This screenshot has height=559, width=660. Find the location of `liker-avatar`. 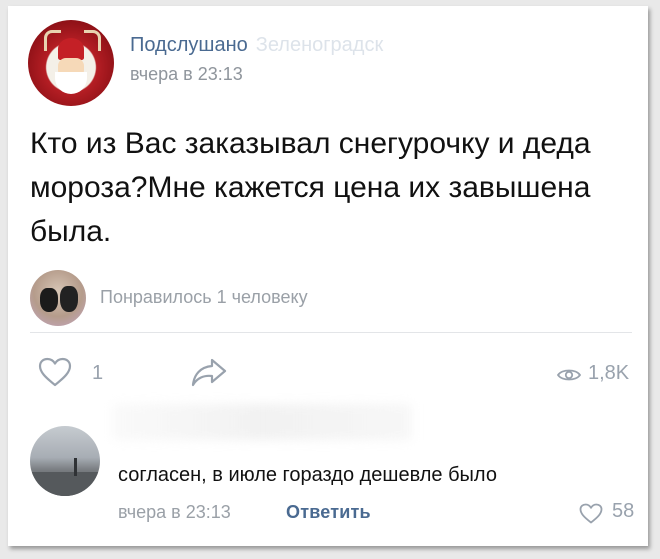

liker-avatar is located at coordinates (58, 298).